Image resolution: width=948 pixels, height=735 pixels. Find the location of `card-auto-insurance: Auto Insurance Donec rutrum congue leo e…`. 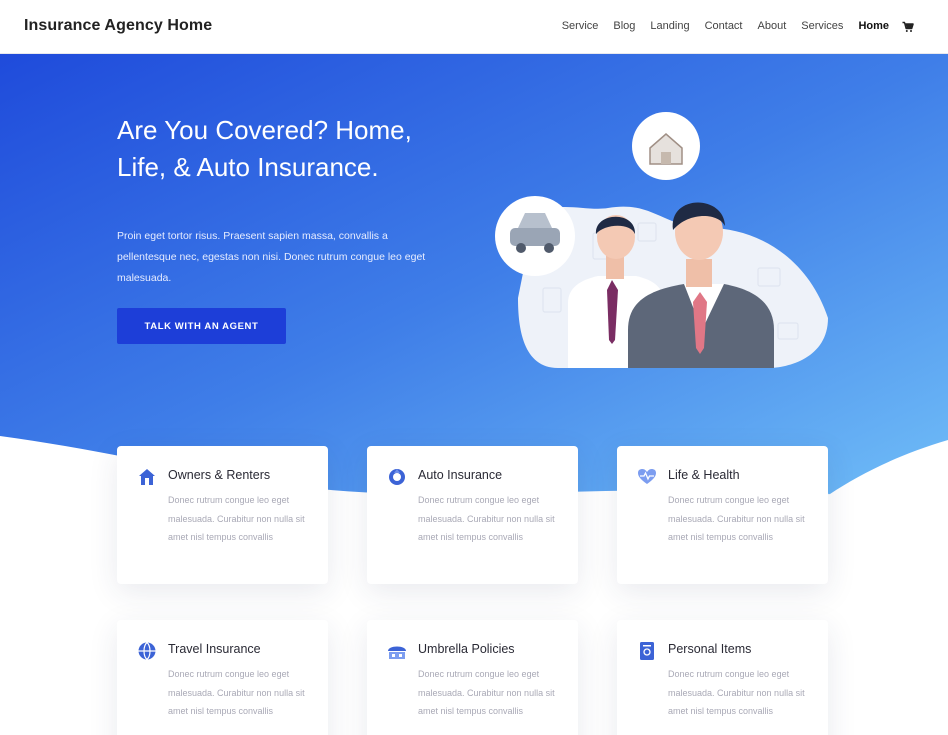

card-auto-insurance: Auto Insurance Donec rutrum congue leo e… is located at coordinates (472, 515).